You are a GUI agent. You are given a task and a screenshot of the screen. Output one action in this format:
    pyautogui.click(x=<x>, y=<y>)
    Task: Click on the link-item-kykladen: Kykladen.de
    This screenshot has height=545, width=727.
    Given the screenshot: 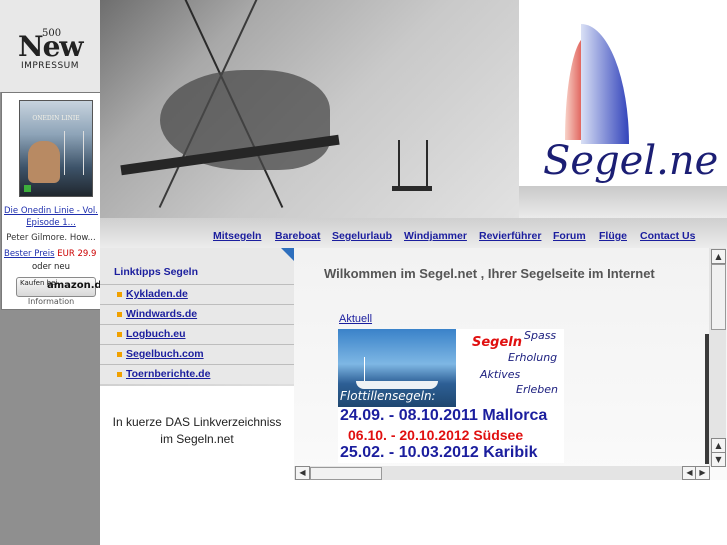 What is the action you would take?
    pyautogui.click(x=197, y=294)
    